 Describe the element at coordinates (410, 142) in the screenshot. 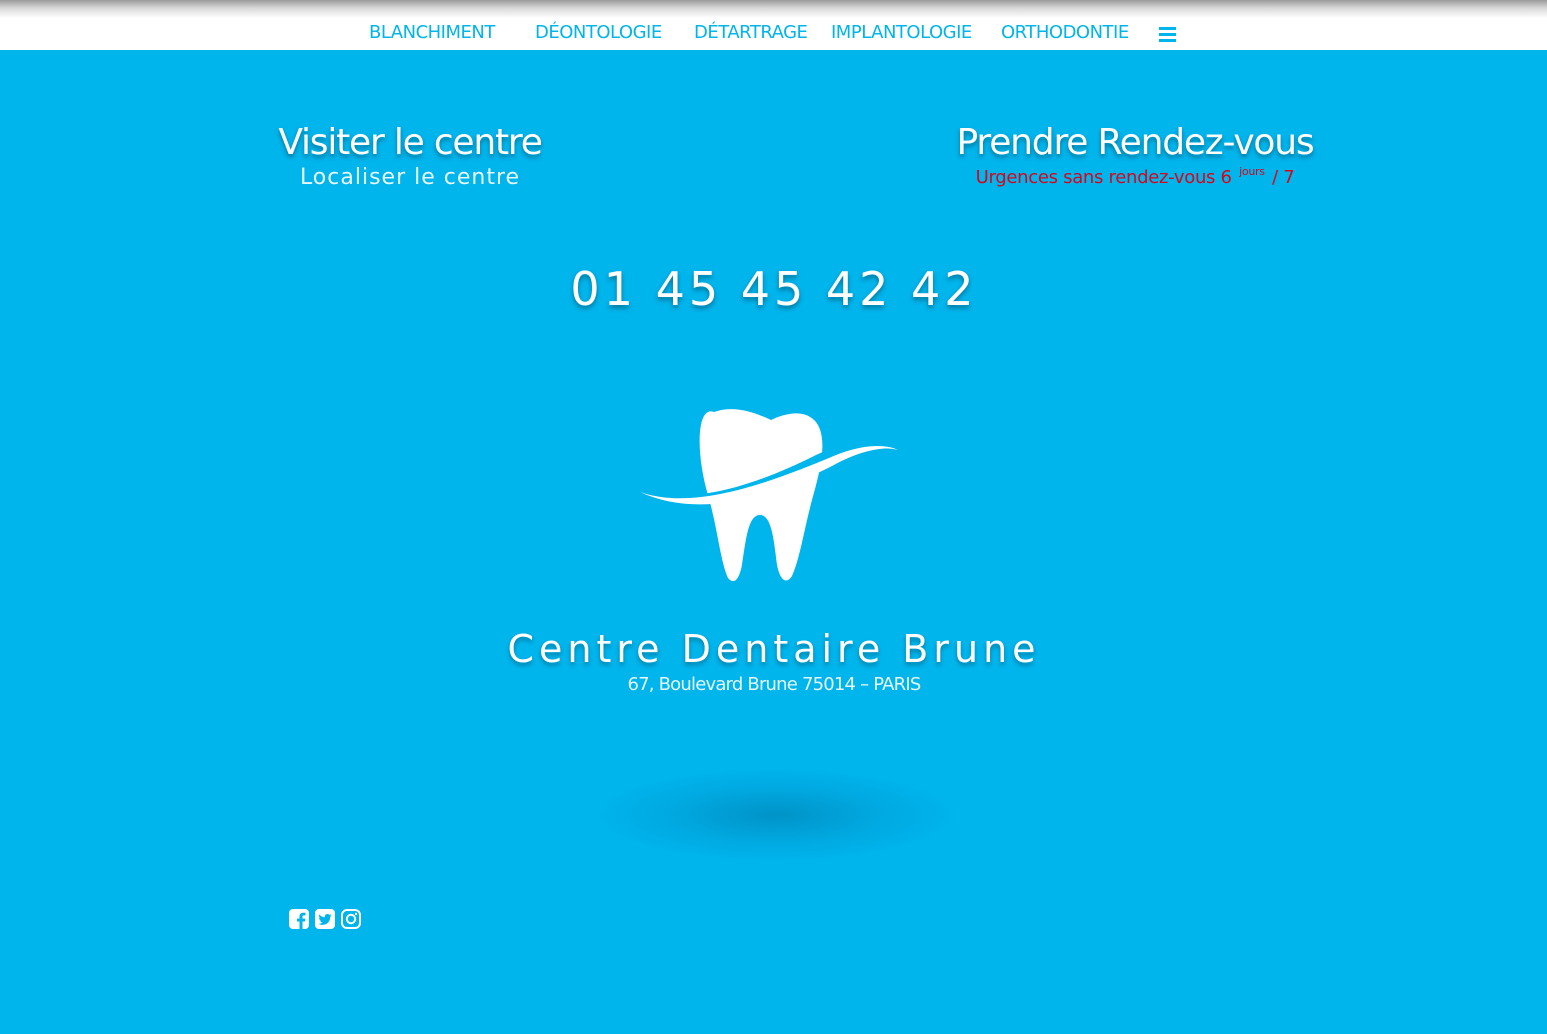

I see `visit-title-link: Visiter le centre` at that location.